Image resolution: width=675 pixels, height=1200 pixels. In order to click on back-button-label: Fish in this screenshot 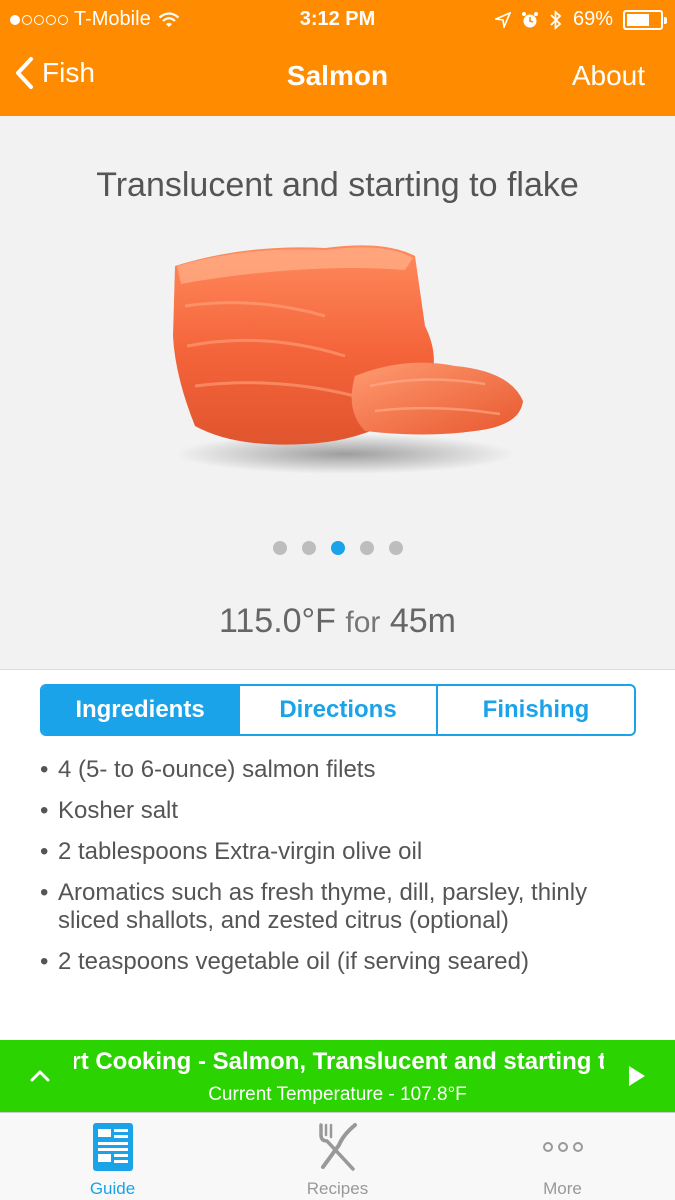, I will do `click(68, 72)`.